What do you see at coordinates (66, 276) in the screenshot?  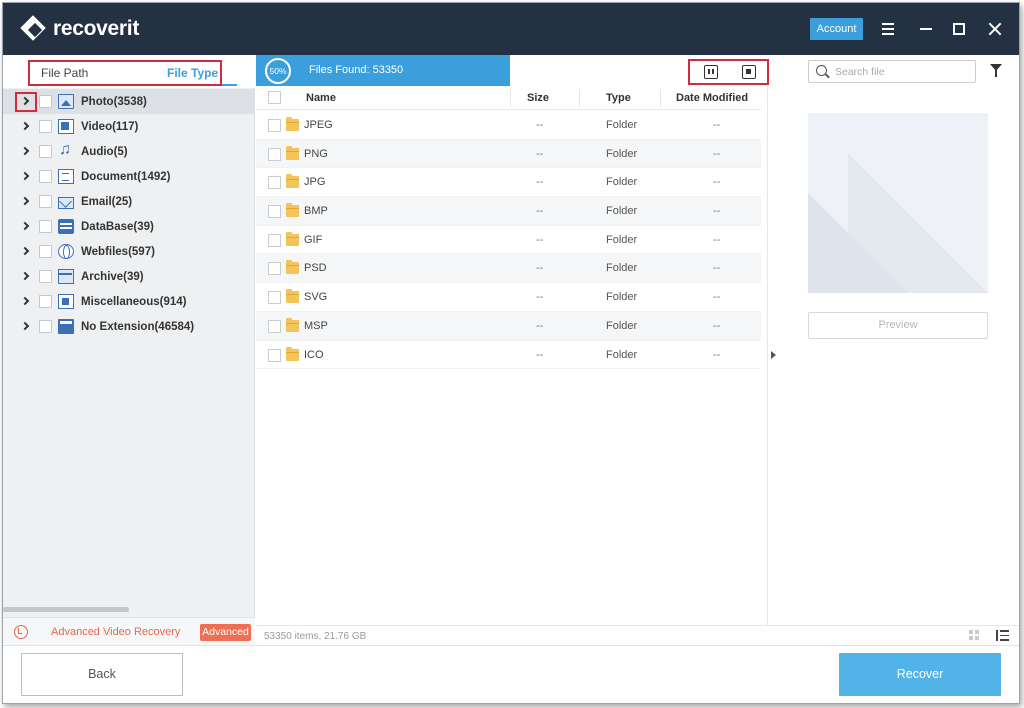 I see `archive-icon` at bounding box center [66, 276].